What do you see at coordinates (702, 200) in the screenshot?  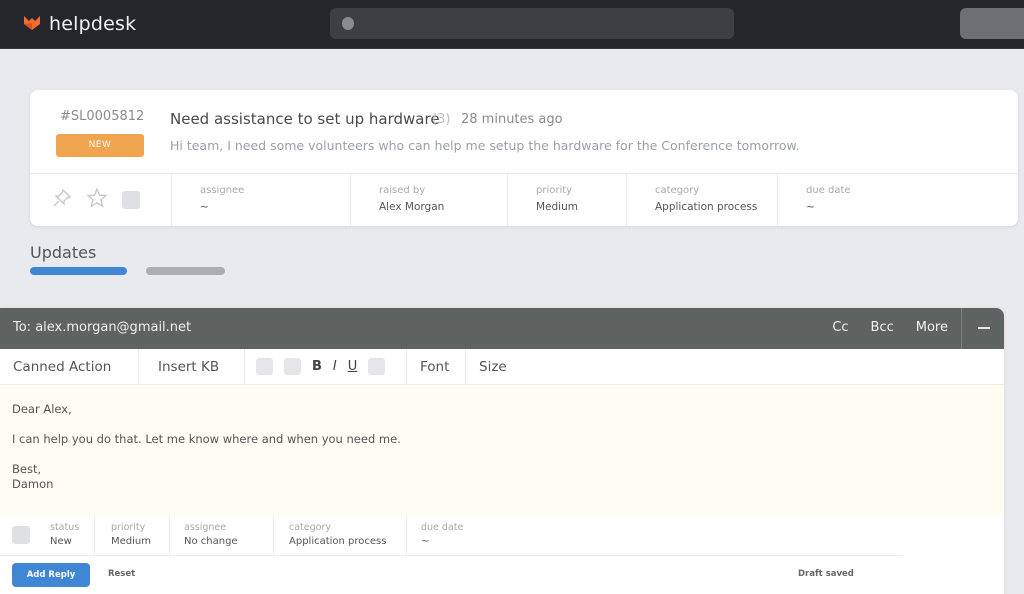 I see `meta-category: category Application process` at bounding box center [702, 200].